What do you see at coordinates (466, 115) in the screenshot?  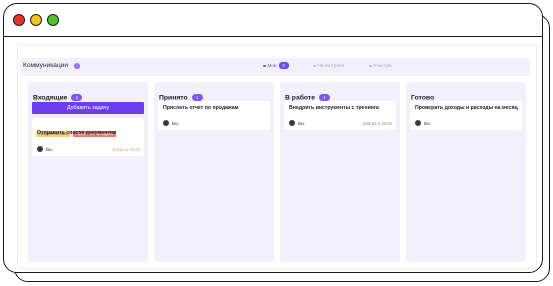 I see `task-card: Проверить доходы и расходы на месяц Вы` at bounding box center [466, 115].